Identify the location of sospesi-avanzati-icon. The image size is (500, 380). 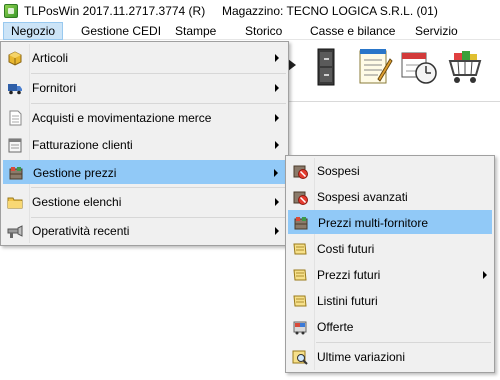
(300, 197).